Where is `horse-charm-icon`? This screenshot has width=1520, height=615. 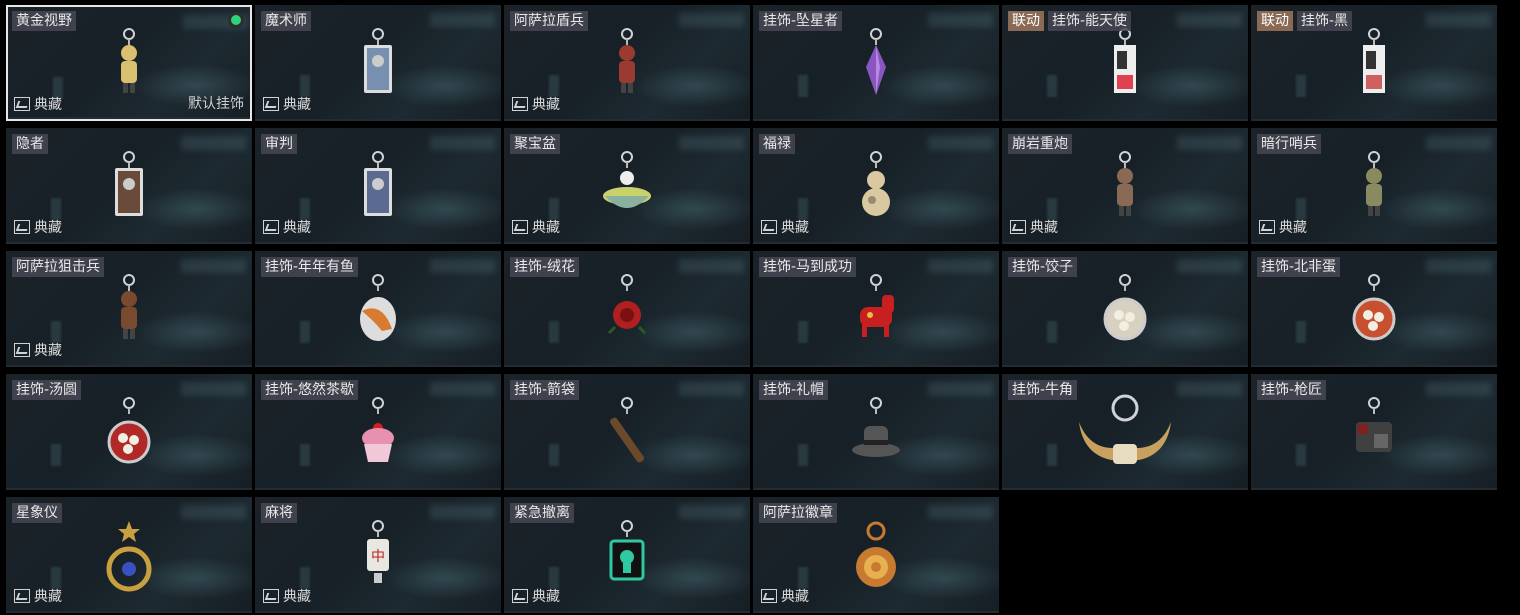 horse-charm-icon is located at coordinates (876, 309).